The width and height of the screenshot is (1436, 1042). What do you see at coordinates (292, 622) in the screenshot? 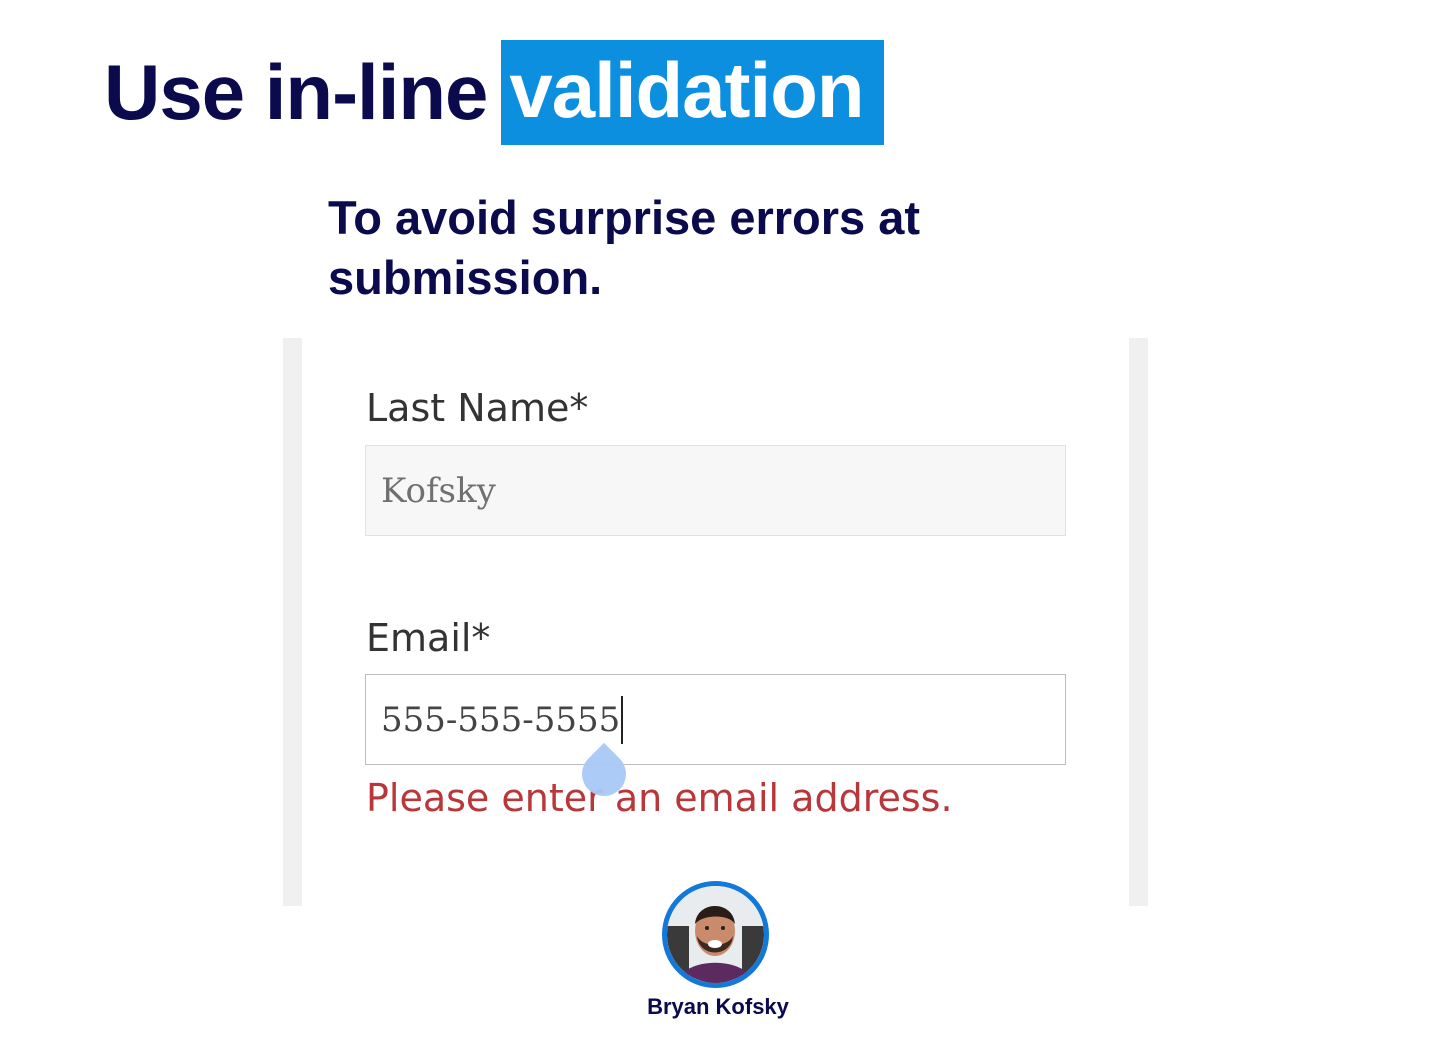
I see `form-frame-left-border` at bounding box center [292, 622].